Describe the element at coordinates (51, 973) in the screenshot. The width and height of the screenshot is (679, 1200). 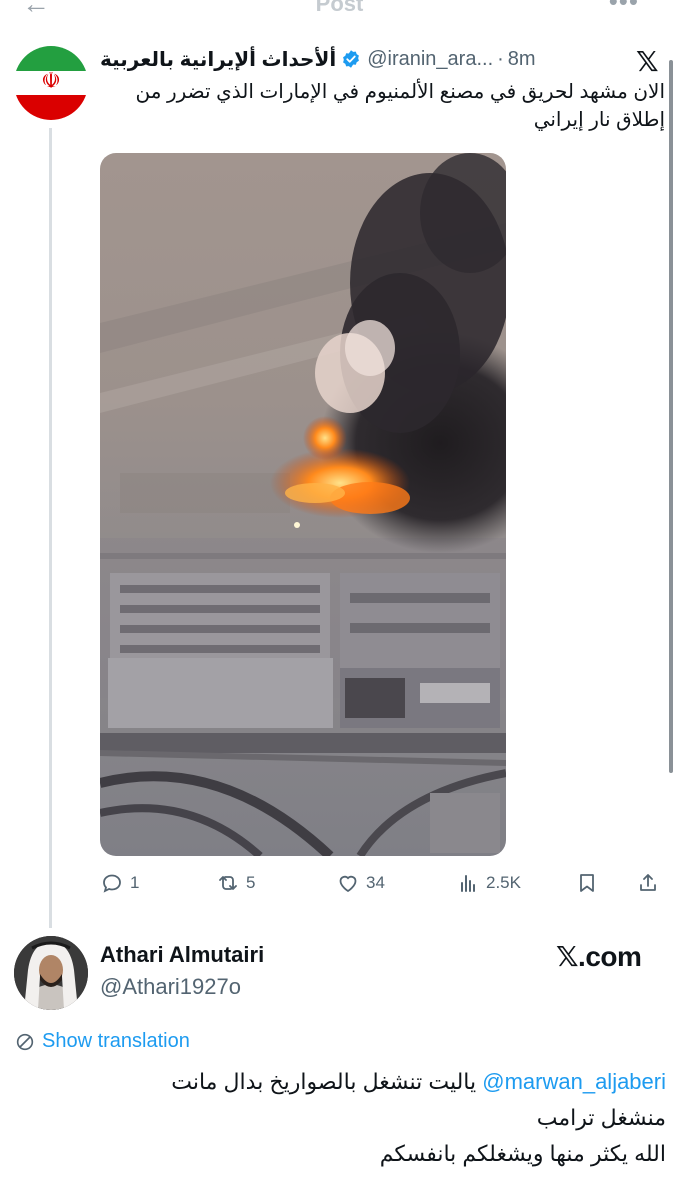
I see `reply-avatar` at that location.